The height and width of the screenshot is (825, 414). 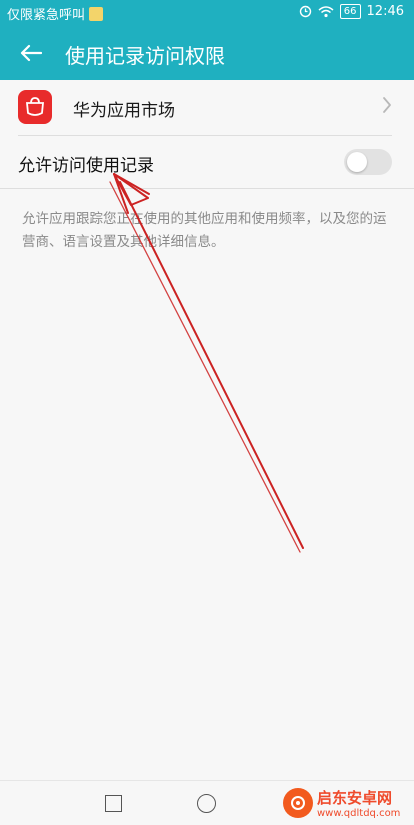 What do you see at coordinates (206, 803) in the screenshot?
I see `home-button` at bounding box center [206, 803].